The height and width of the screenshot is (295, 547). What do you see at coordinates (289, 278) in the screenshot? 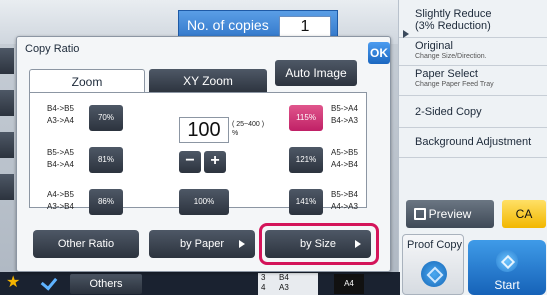
I see `tray-row: 3 B4` at bounding box center [289, 278].